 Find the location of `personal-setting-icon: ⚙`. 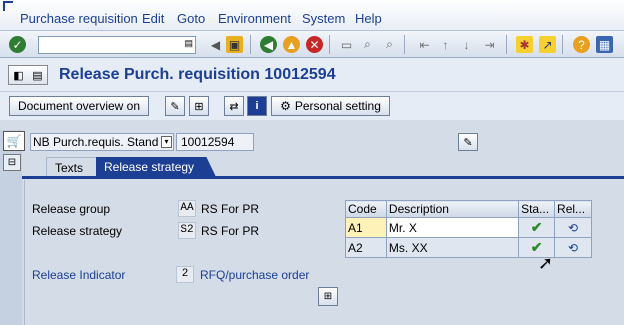

personal-setting-icon: ⚙ is located at coordinates (285, 106).